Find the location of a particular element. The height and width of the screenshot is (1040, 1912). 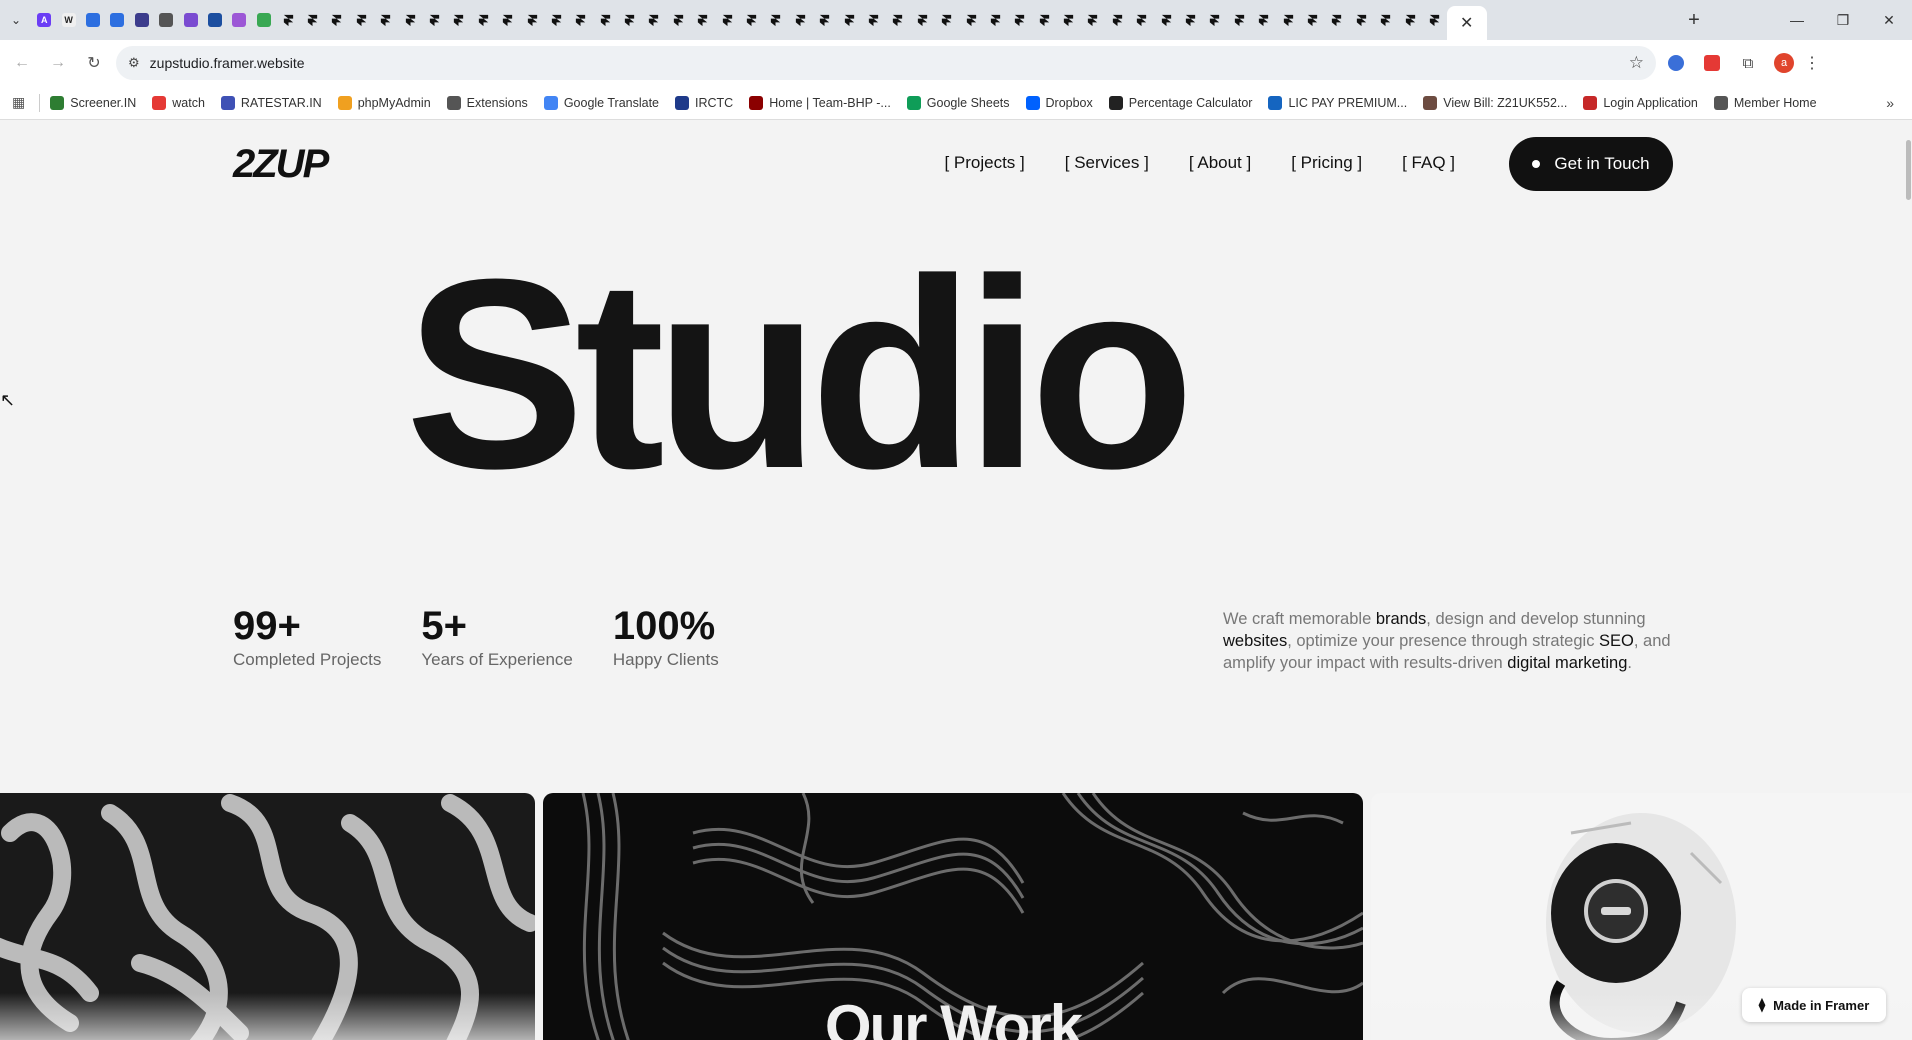

nav-link-projects: [ Projects ] is located at coordinates (984, 163).